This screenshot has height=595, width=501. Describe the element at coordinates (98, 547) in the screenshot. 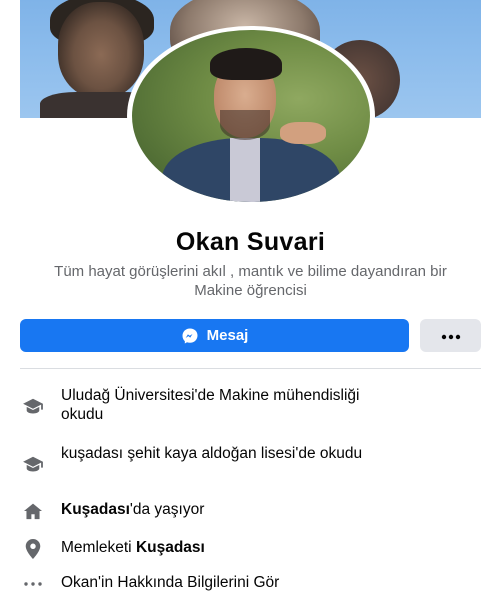

I see `hometown-prefix: Memleketi` at that location.